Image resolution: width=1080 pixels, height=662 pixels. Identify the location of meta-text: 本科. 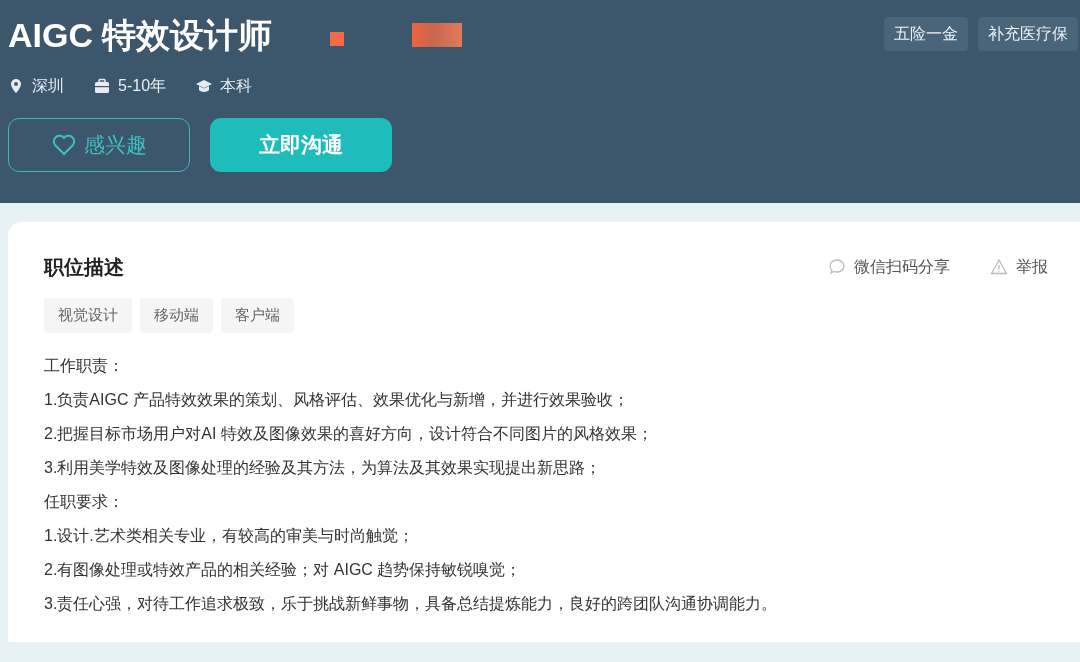
(236, 86).